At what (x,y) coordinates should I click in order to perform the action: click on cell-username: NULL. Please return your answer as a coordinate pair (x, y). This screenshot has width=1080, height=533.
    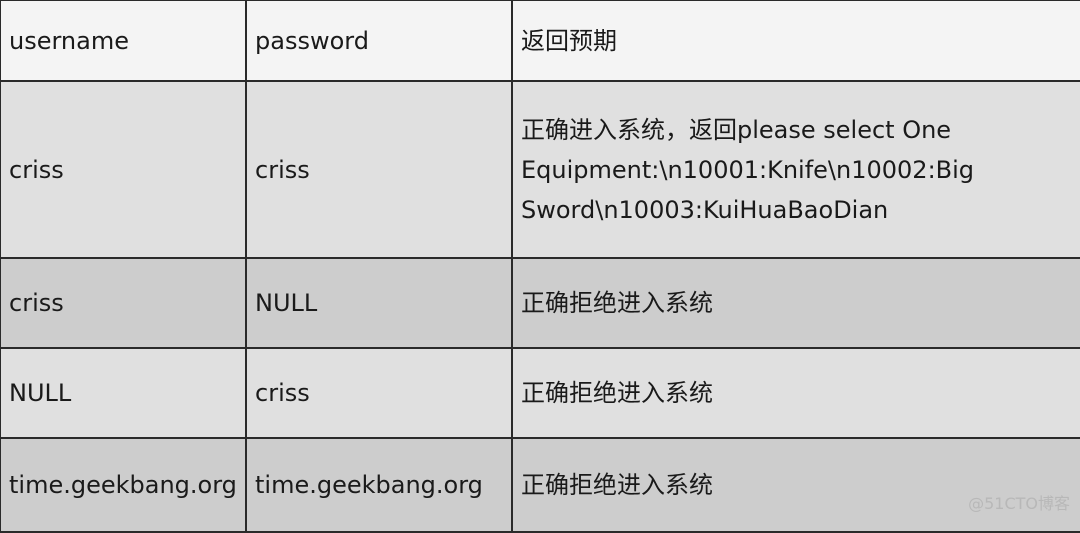
    Looking at the image, I should click on (123, 393).